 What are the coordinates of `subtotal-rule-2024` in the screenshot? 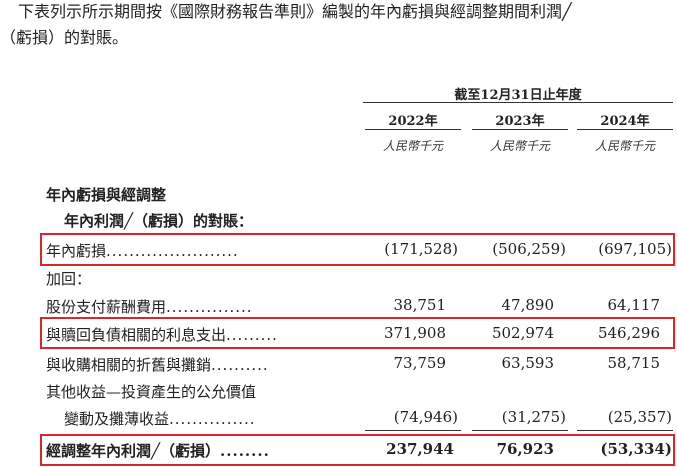 It's located at (625, 430).